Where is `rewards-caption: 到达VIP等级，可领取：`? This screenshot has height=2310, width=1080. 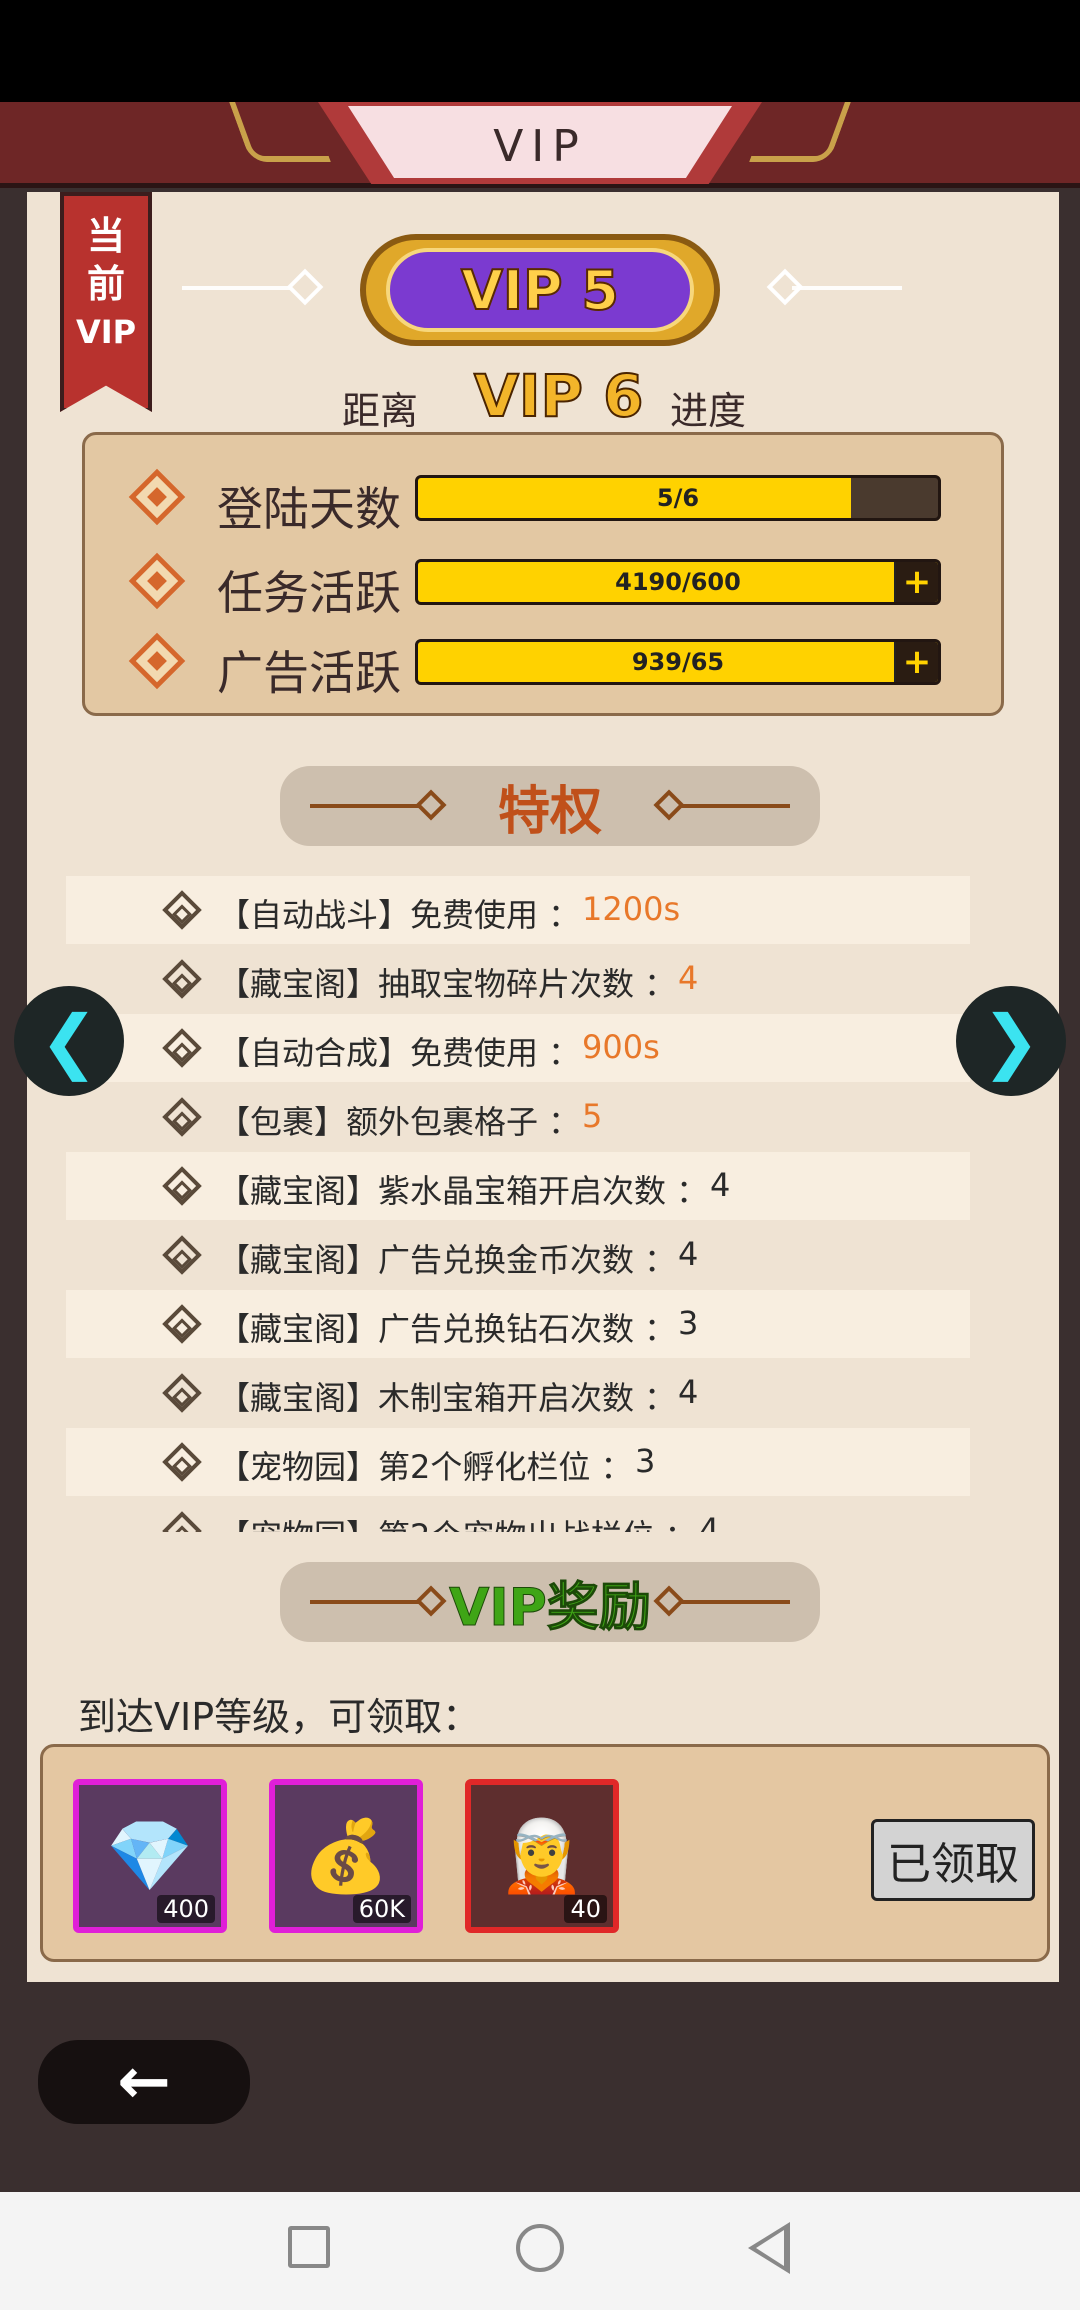
rewards-caption: 到达VIP等级，可领取： is located at coordinates (279, 1717).